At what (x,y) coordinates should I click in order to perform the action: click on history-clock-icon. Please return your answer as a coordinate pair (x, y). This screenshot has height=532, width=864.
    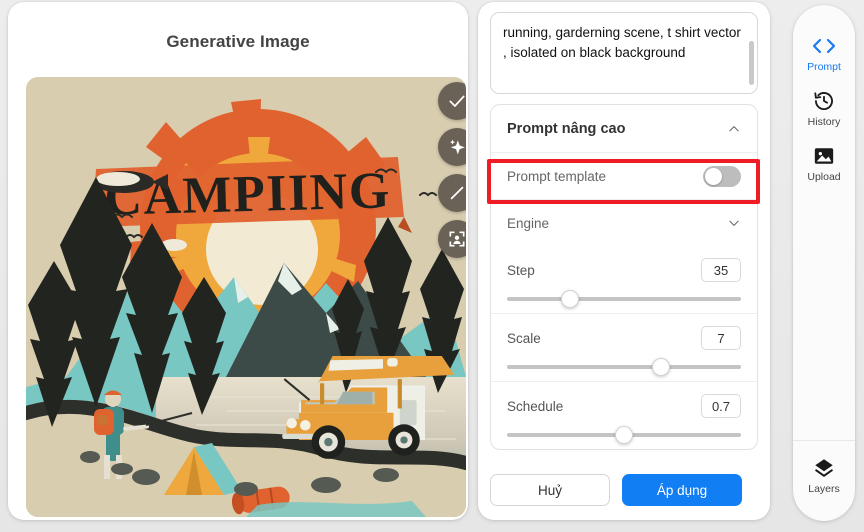
    Looking at the image, I should click on (824, 101).